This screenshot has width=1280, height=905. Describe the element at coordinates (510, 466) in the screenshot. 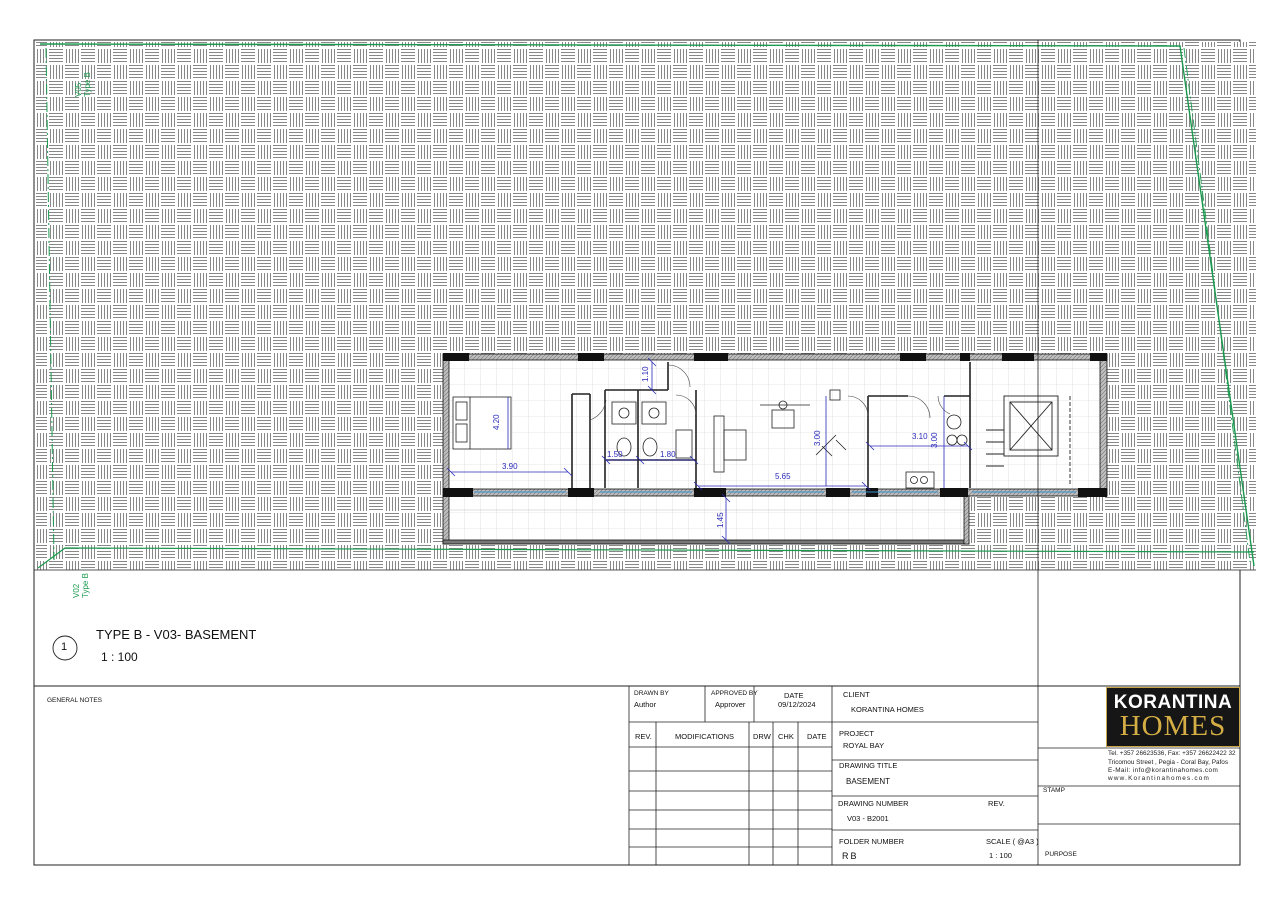

I see `dim-3-90: 3.90` at that location.